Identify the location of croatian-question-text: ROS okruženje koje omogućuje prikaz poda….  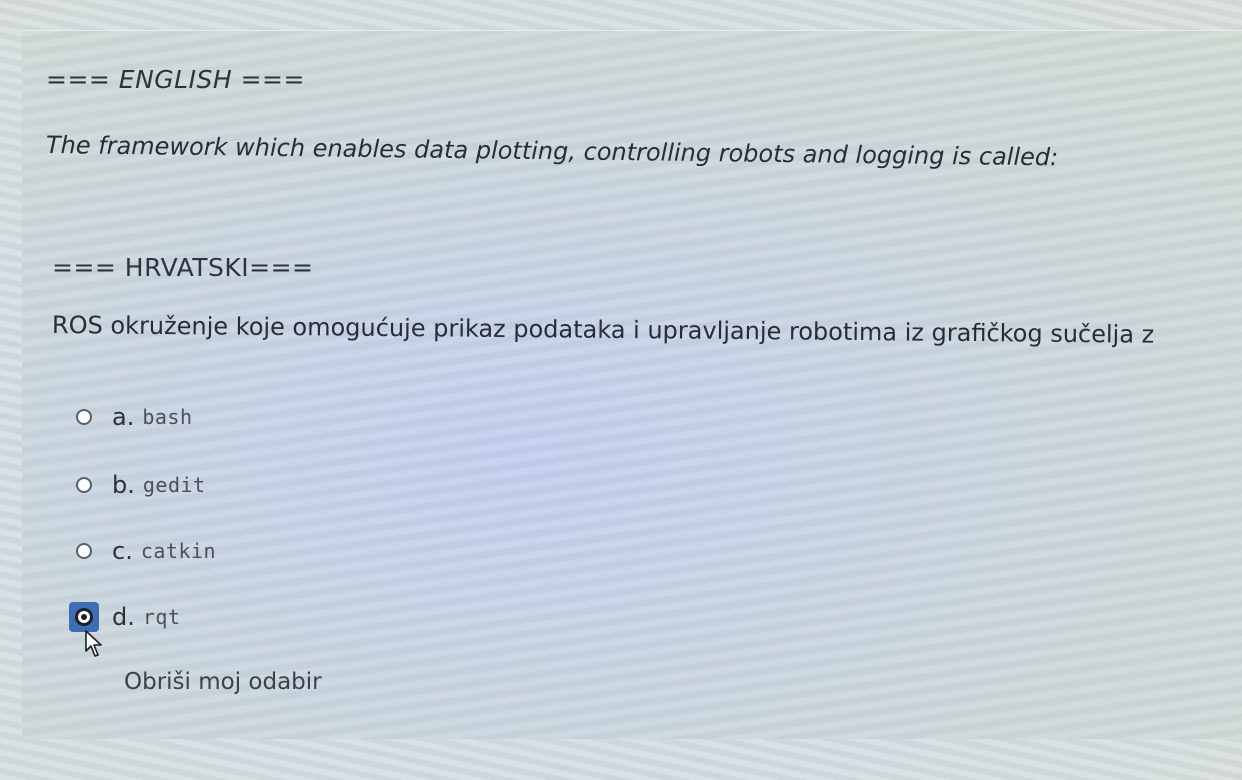
(603, 330).